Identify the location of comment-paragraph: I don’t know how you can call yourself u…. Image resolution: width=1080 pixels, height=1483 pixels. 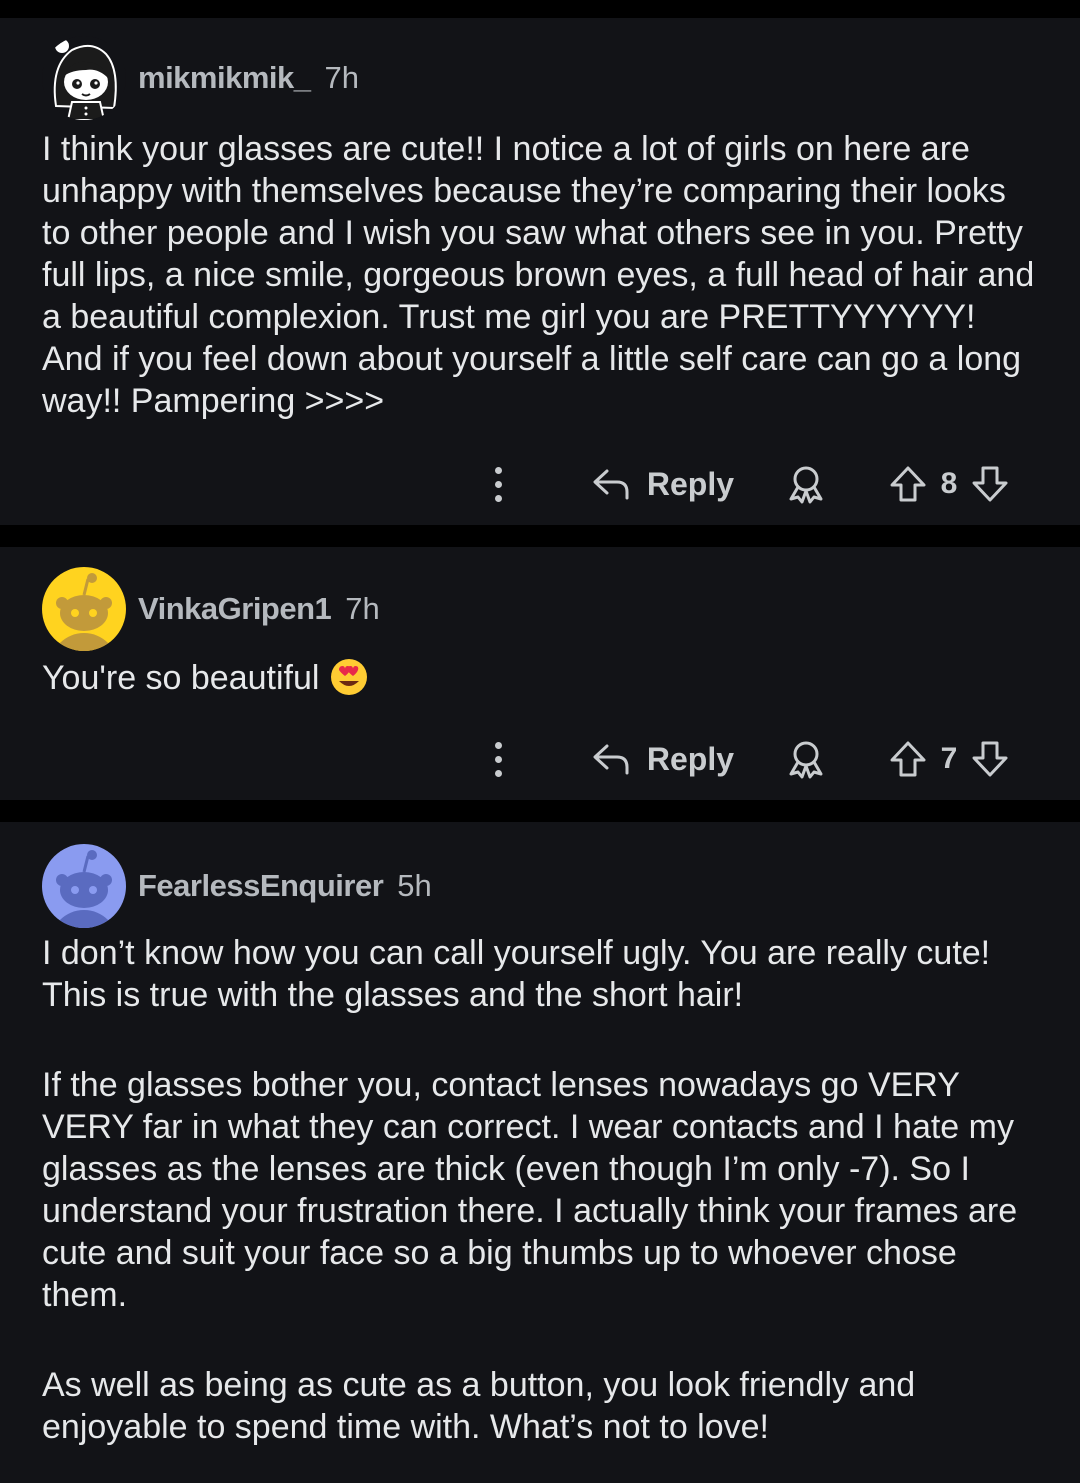
(516, 974).